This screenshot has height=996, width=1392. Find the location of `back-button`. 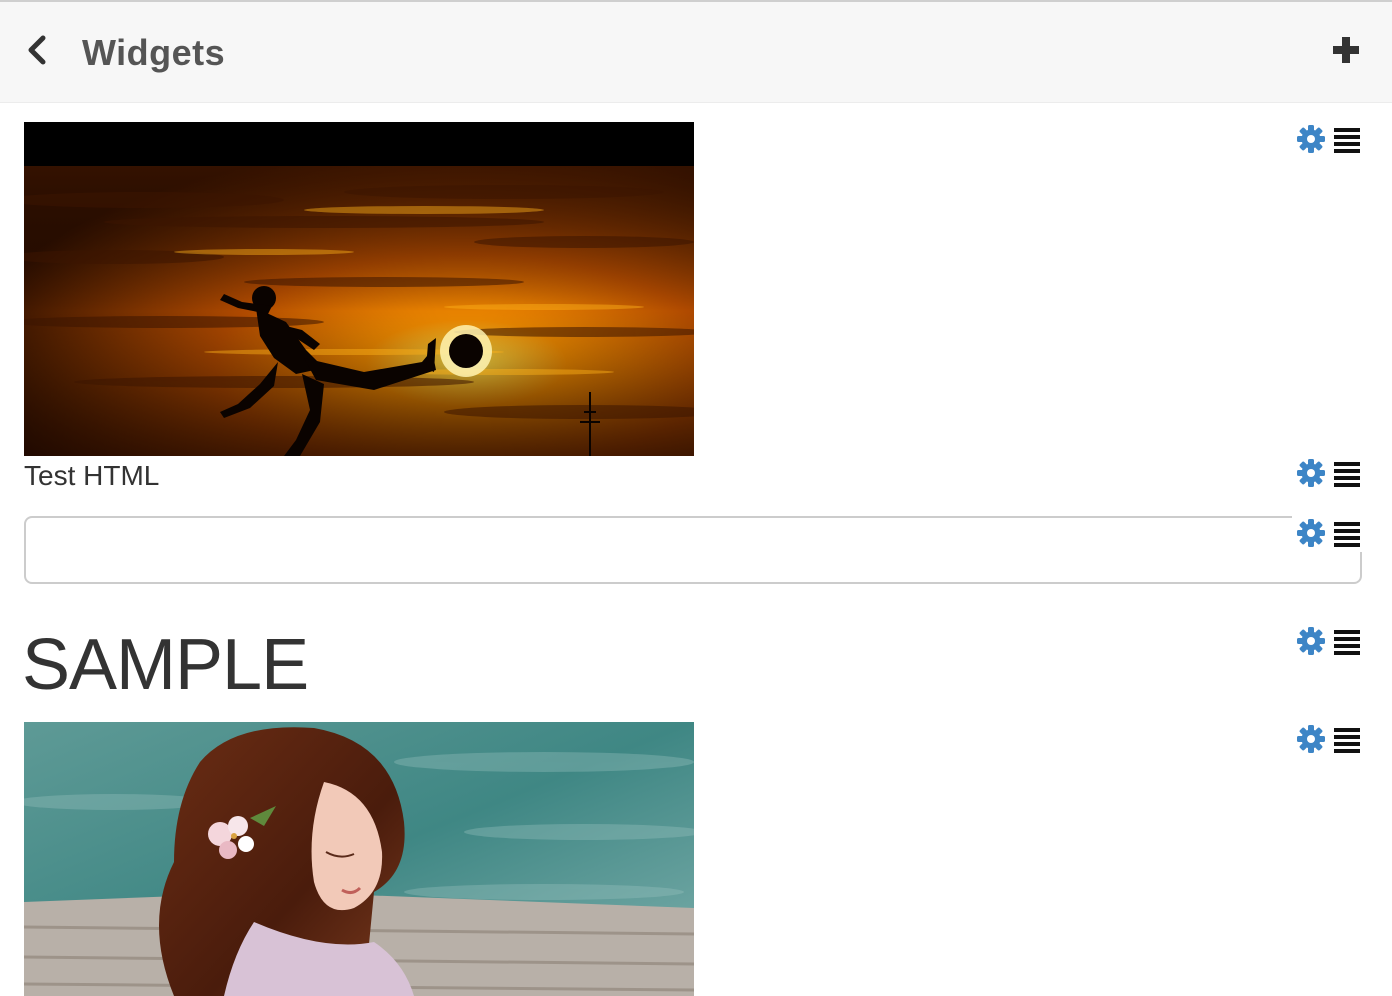

back-button is located at coordinates (38, 51).